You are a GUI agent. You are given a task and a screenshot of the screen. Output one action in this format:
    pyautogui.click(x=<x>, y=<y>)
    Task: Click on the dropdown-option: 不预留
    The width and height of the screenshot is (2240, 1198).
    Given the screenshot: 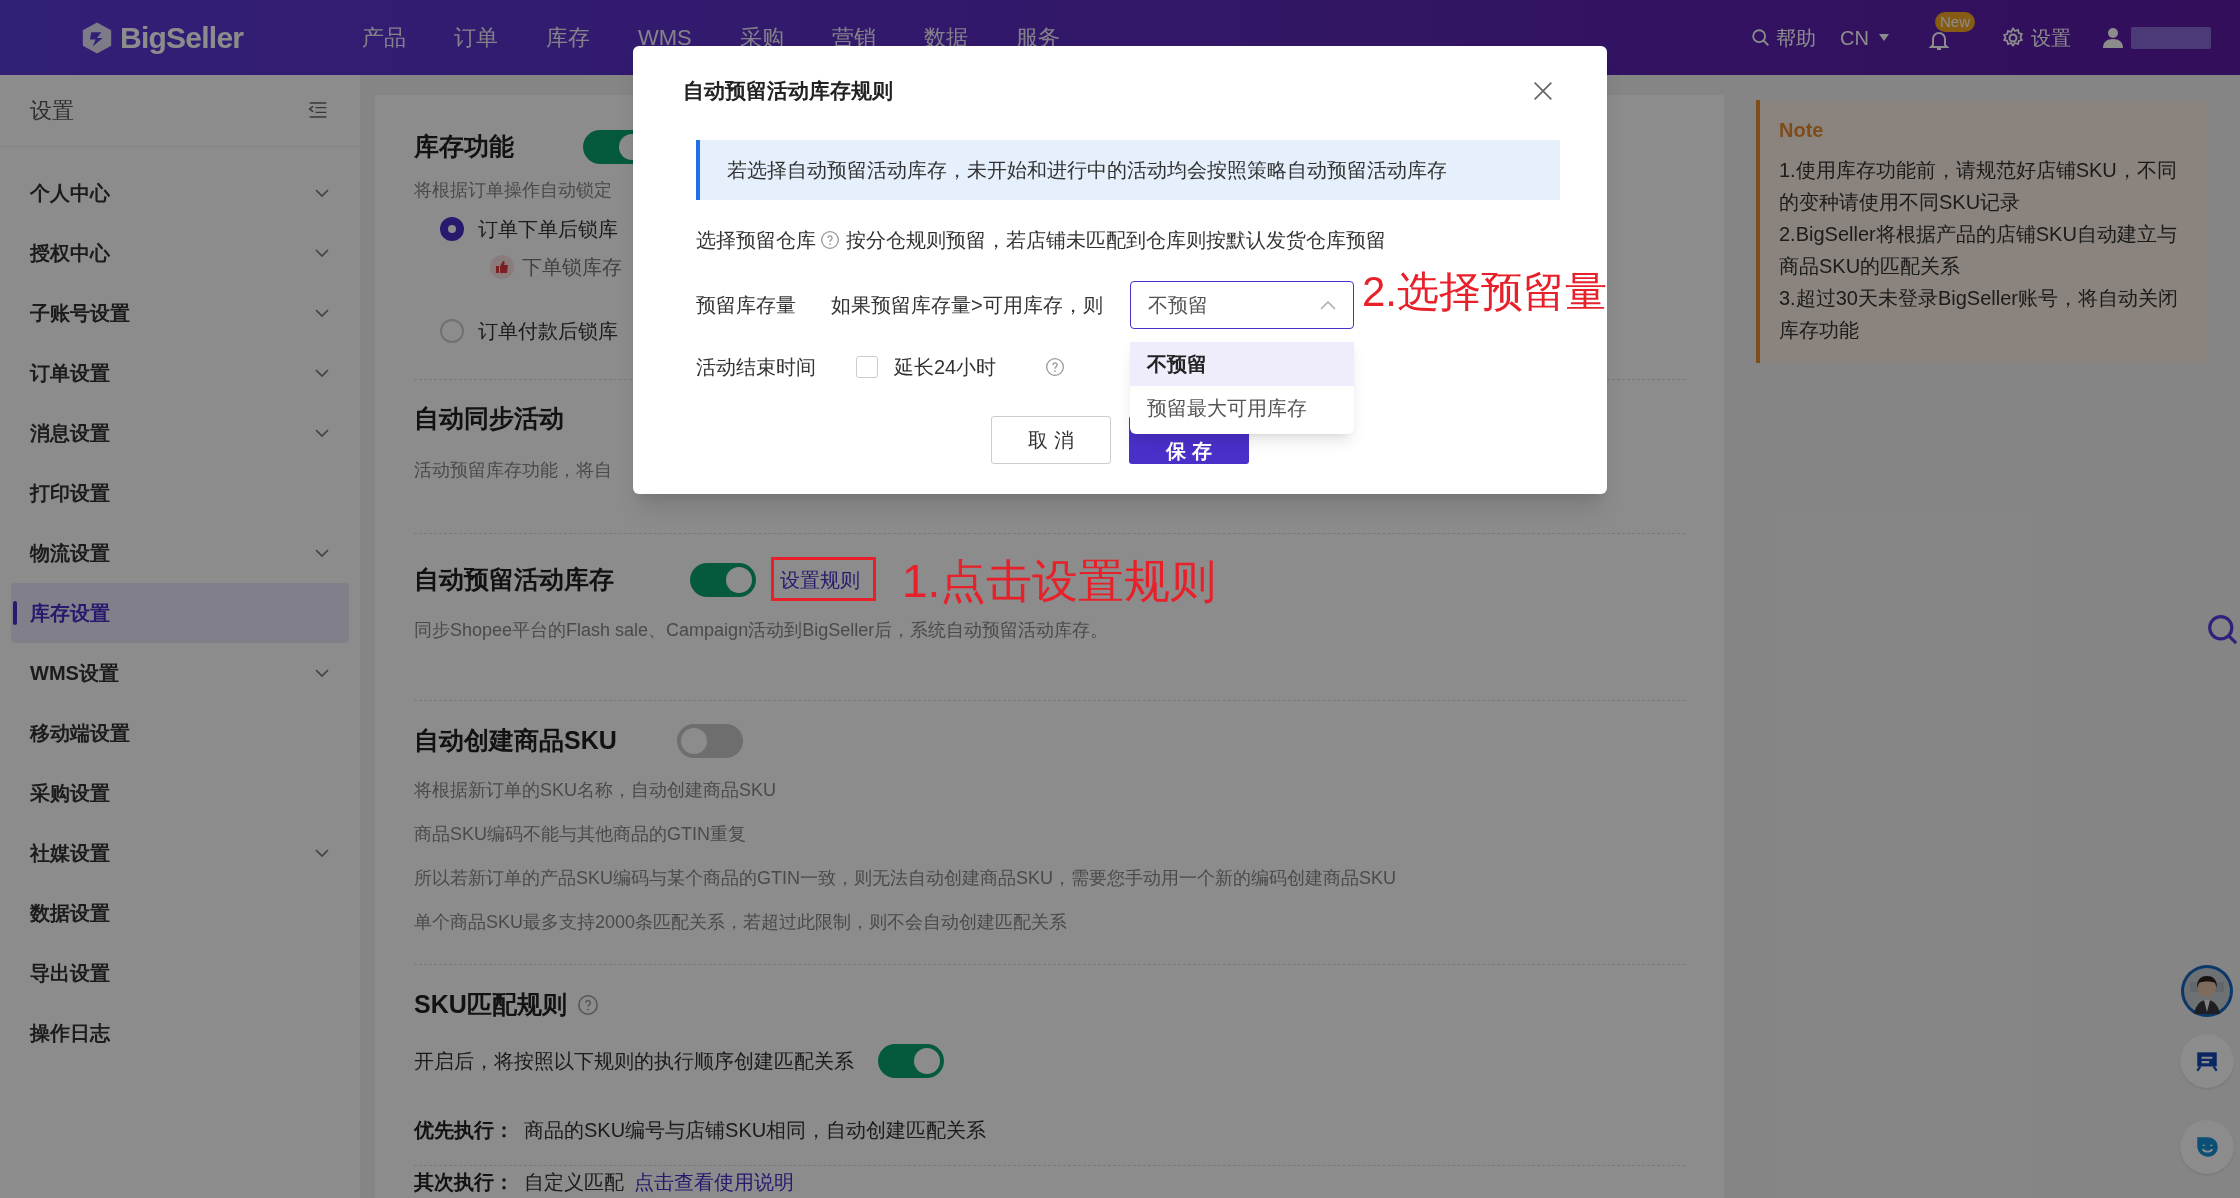 What is the action you would take?
    pyautogui.click(x=1242, y=364)
    